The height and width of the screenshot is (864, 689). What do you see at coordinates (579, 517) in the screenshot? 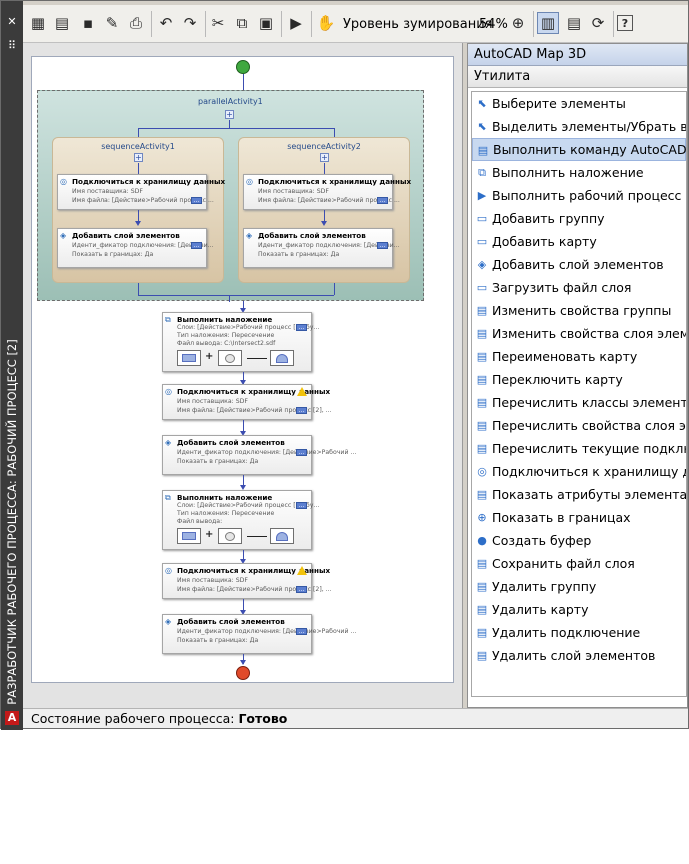
I see `activity-item: ⊕ Показать в границах` at bounding box center [579, 517].